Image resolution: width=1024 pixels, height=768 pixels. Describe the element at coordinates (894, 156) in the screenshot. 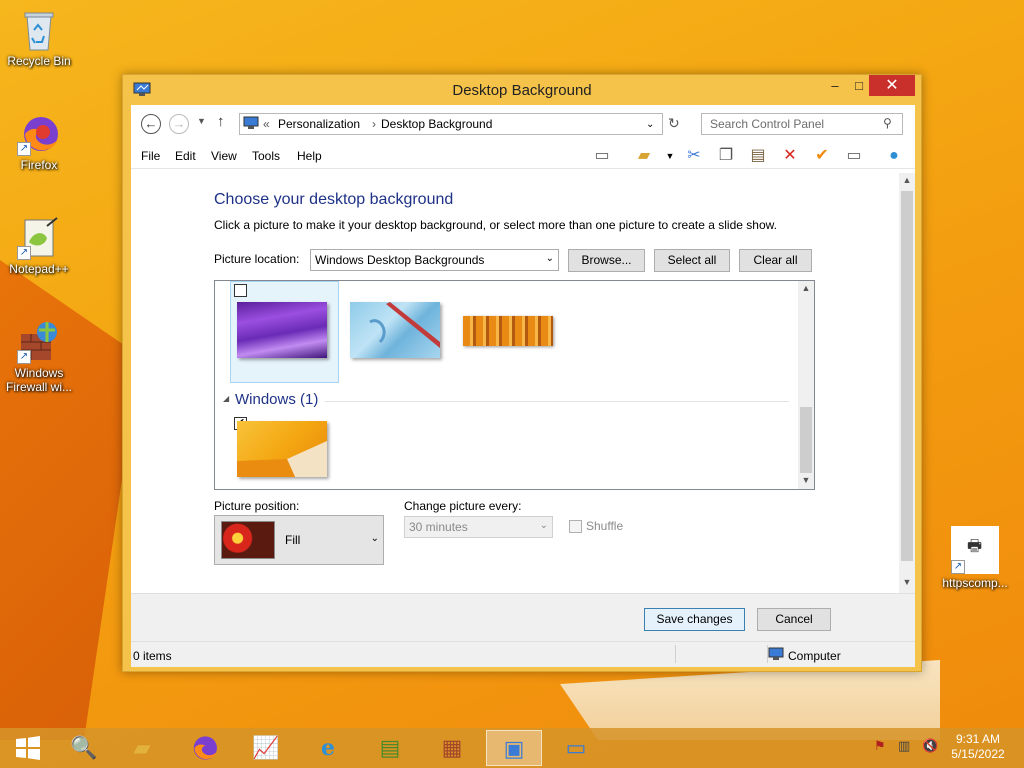

I see `globe-icon: ●` at that location.